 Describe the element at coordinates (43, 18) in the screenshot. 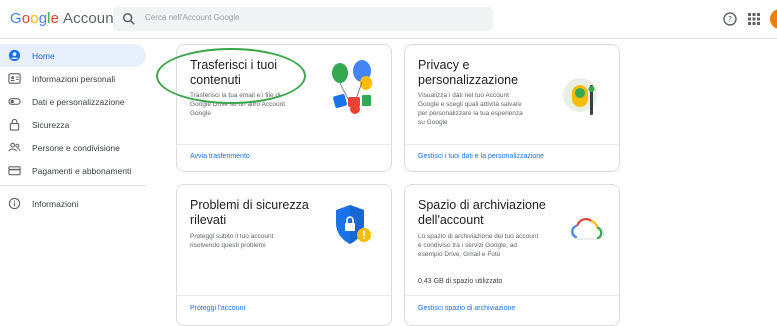

I see `logo-letter: g` at that location.